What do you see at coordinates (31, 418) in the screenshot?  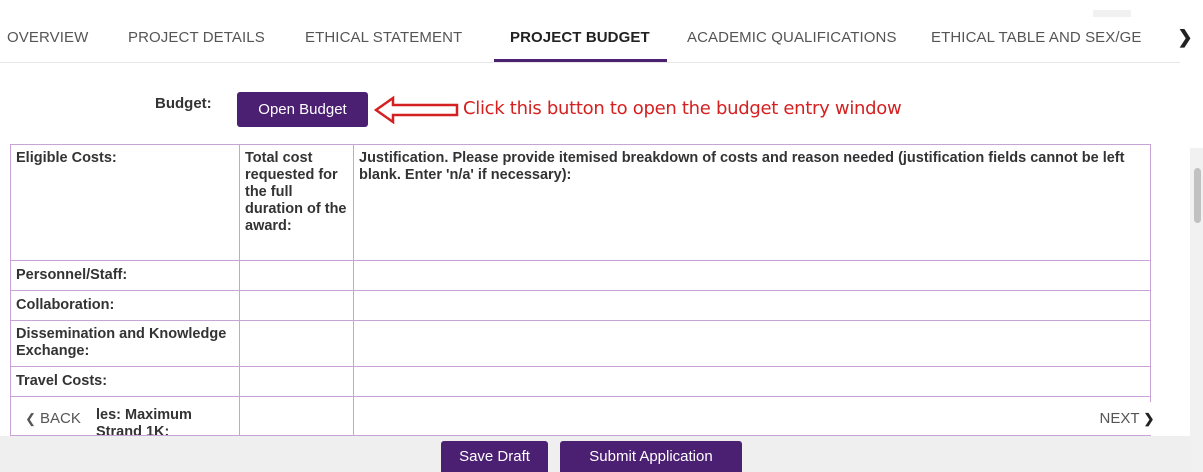 I see `chevron-left-icon: ❮` at bounding box center [31, 418].